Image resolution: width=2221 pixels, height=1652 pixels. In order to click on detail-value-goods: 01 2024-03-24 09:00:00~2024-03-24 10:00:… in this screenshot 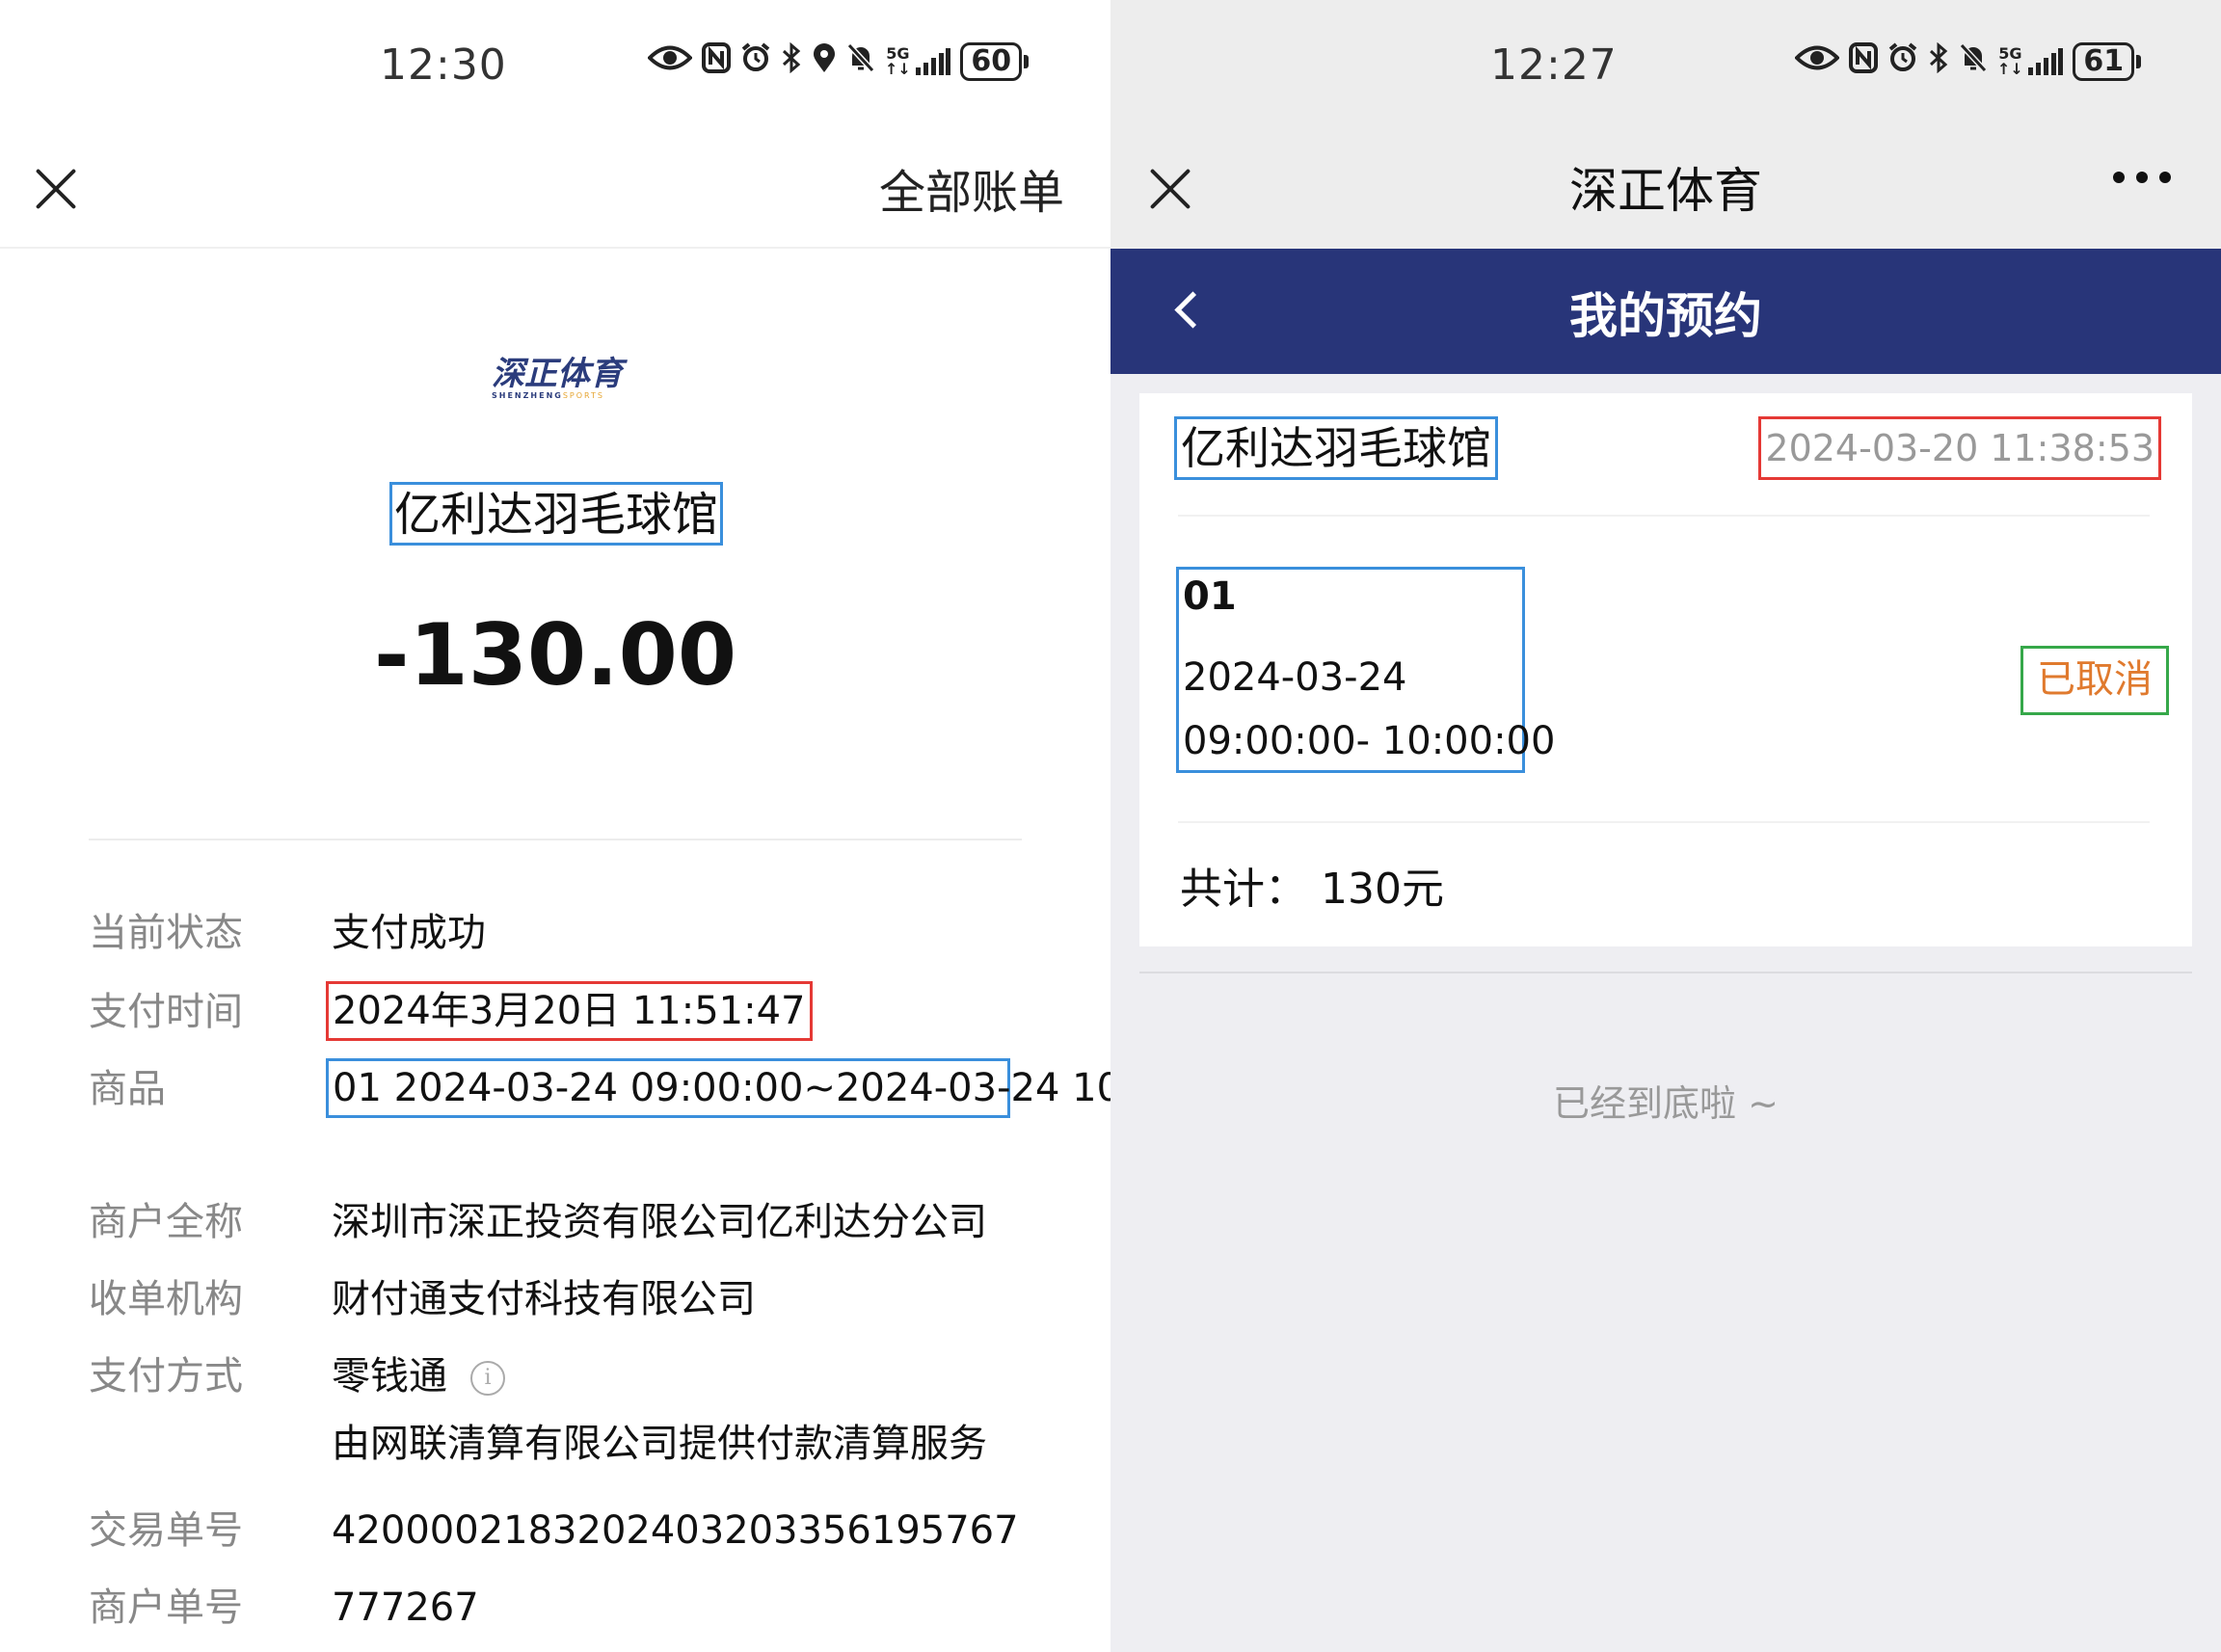, I will do `click(718, 1088)`.